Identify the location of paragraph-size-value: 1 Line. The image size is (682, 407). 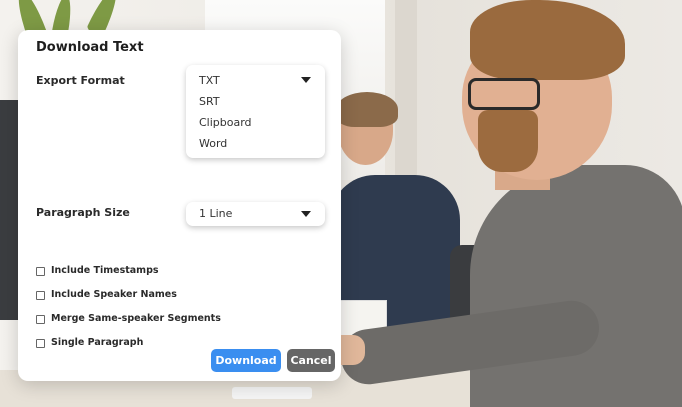
(216, 213).